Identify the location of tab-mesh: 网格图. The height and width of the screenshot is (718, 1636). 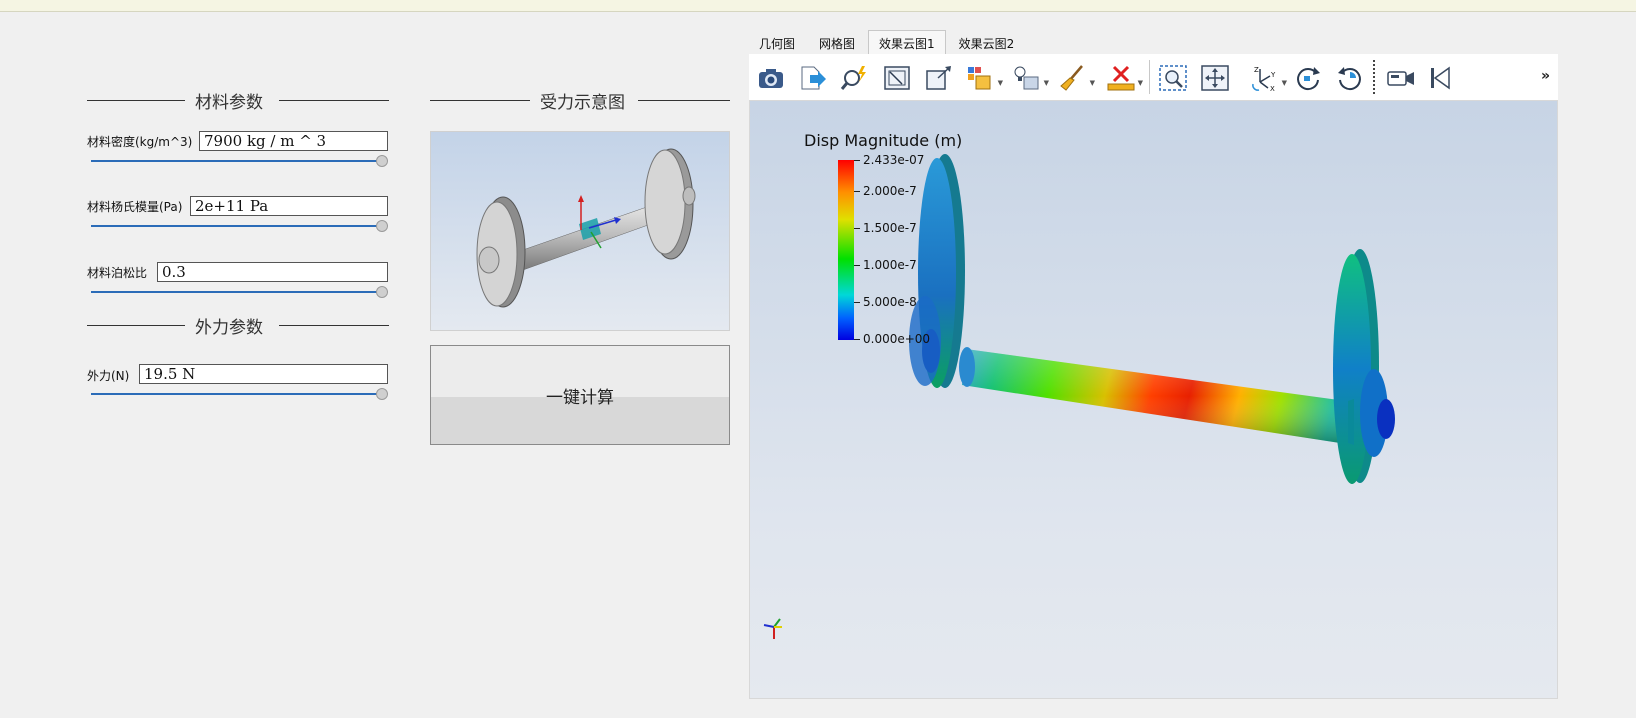
(837, 42).